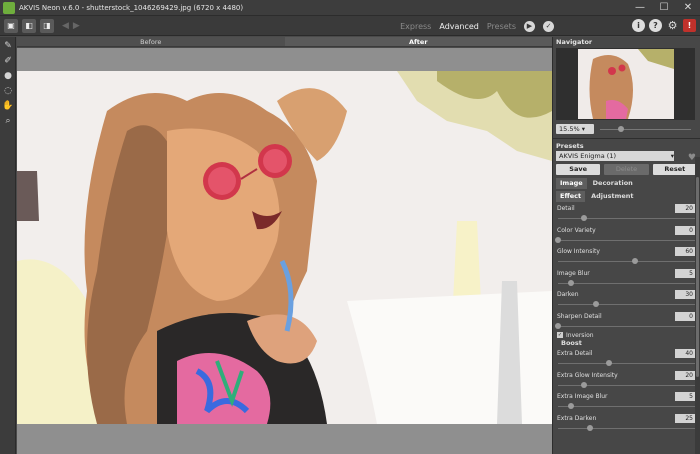 The width and height of the screenshot is (700, 454). I want to click on save-image-icon: ◧, so click(29, 25).